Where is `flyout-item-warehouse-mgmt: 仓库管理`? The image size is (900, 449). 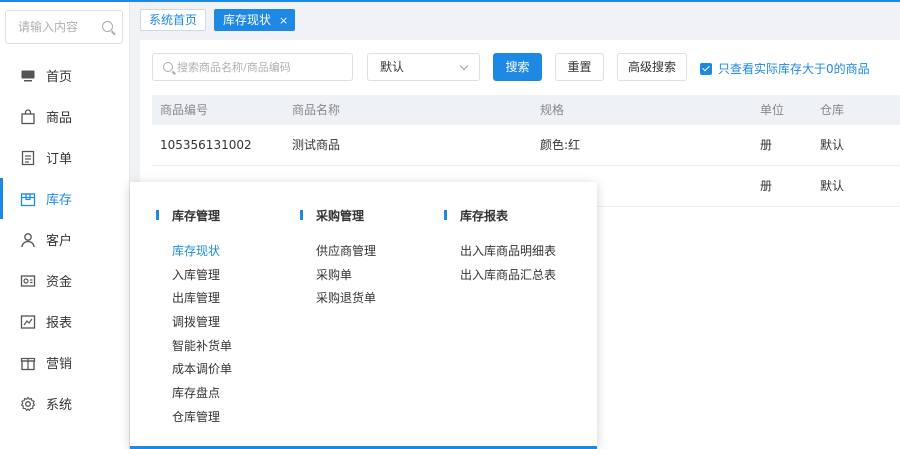 flyout-item-warehouse-mgmt: 仓库管理 is located at coordinates (194, 421).